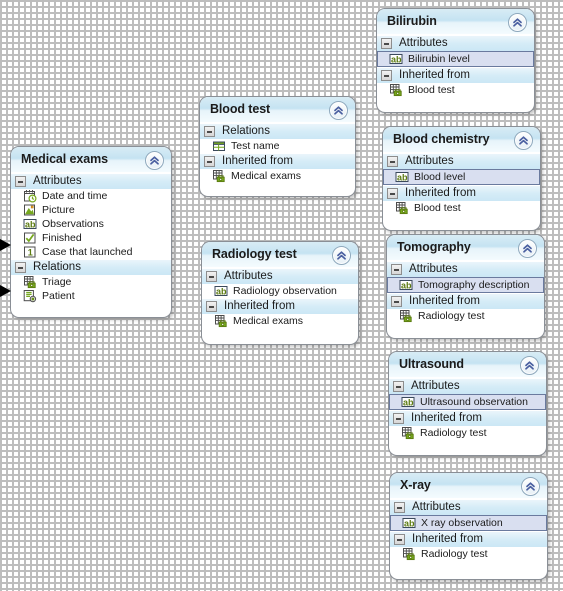 This screenshot has height=591, width=563. Describe the element at coordinates (91, 210) in the screenshot. I see `member-row: Picture` at that location.